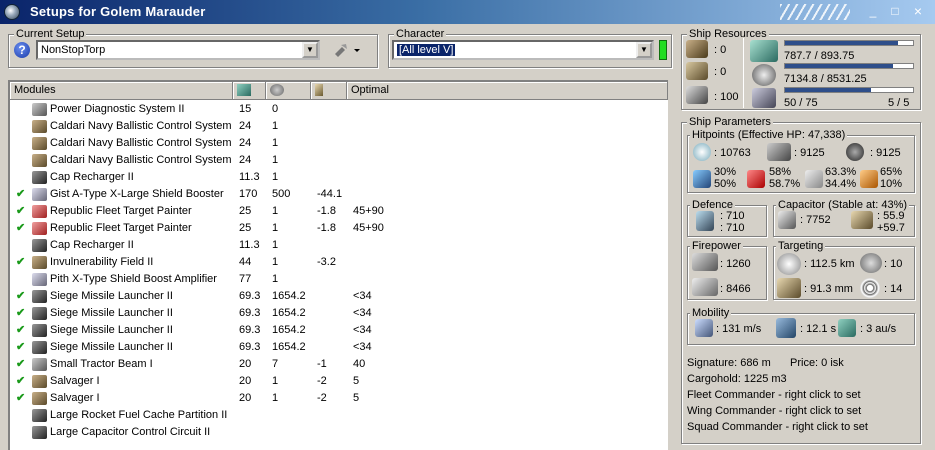  Describe the element at coordinates (339, 262) in the screenshot. I see `table-row: ✔ Invulnerability Field II 44 1 -3.2` at that location.